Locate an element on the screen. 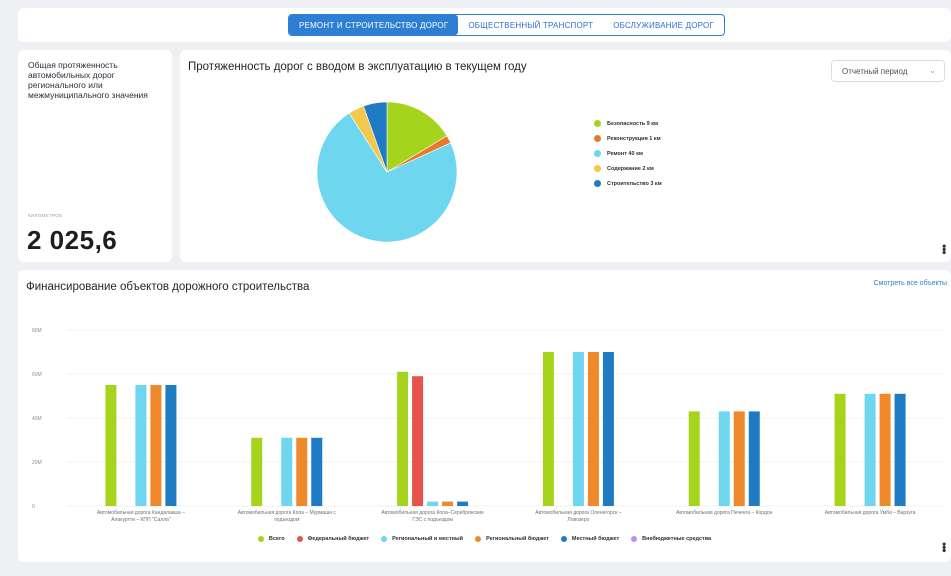 The width and height of the screenshot is (951, 576). pie-legend-item: Ремонт 40 км is located at coordinates (628, 153).